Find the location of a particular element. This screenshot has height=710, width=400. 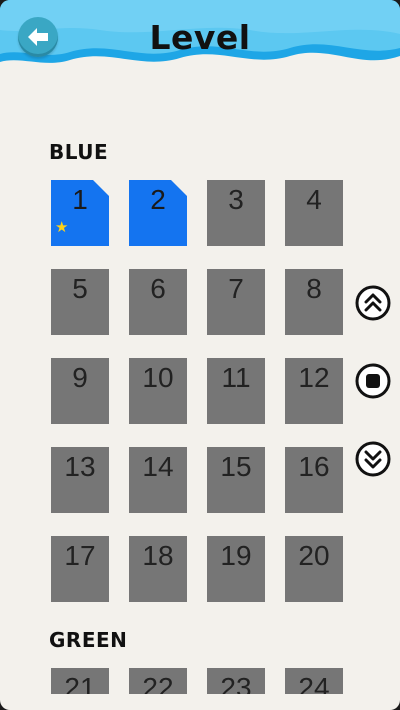

level-number: 15 is located at coordinates (236, 466).